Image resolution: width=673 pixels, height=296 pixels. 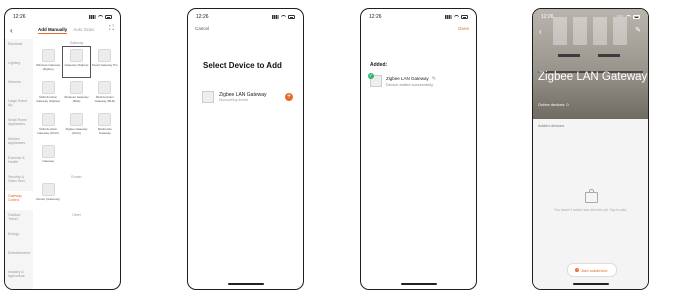 What do you see at coordinates (48, 161) in the screenshot?
I see `device-label: Gateway` at bounding box center [48, 161].